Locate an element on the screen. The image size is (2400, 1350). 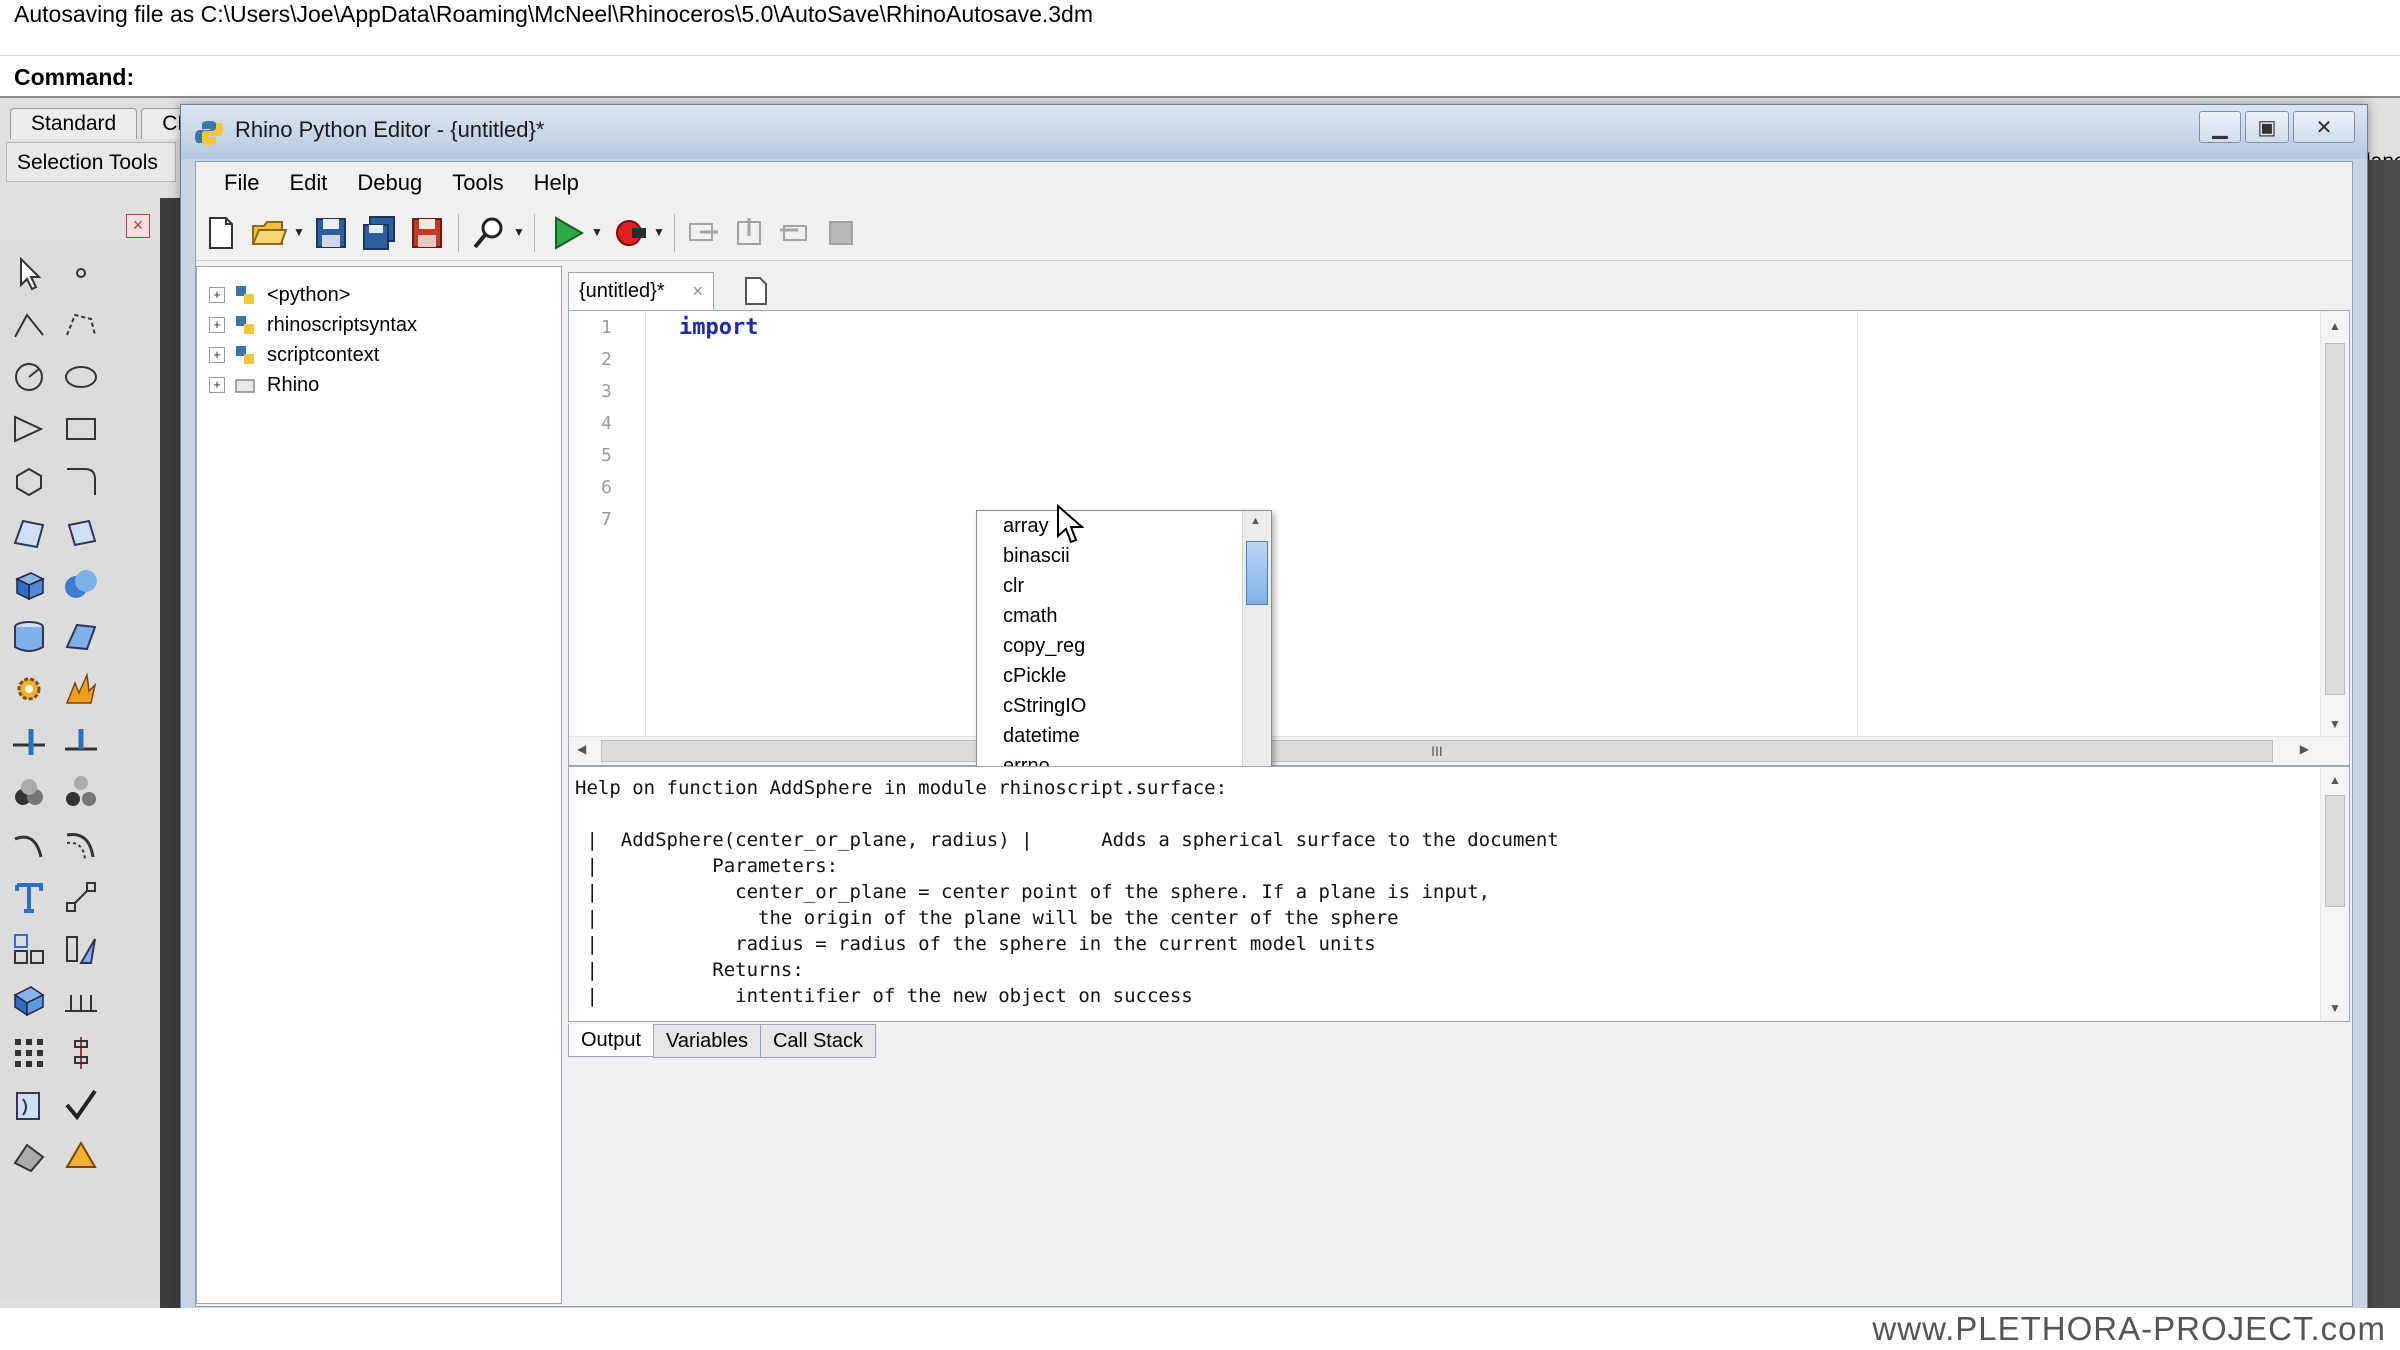
autocomplete-item: datetime is located at coordinates (1041, 736).